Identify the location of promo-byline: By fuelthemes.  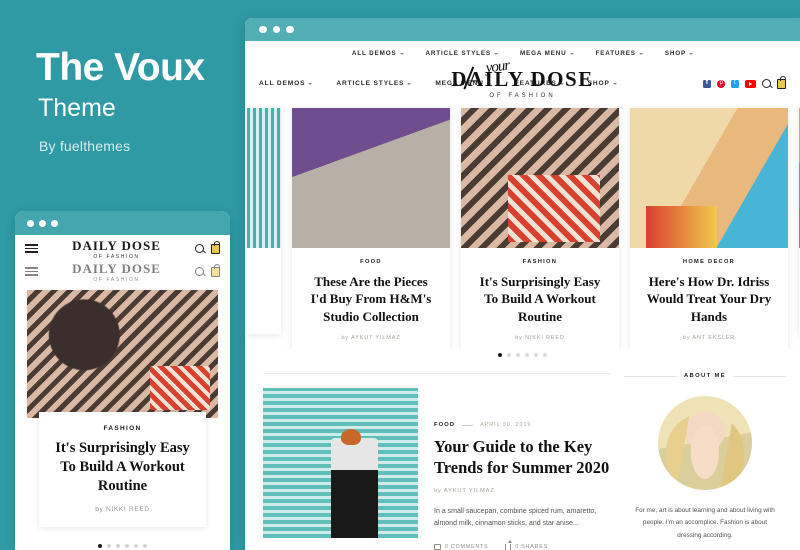
(85, 146).